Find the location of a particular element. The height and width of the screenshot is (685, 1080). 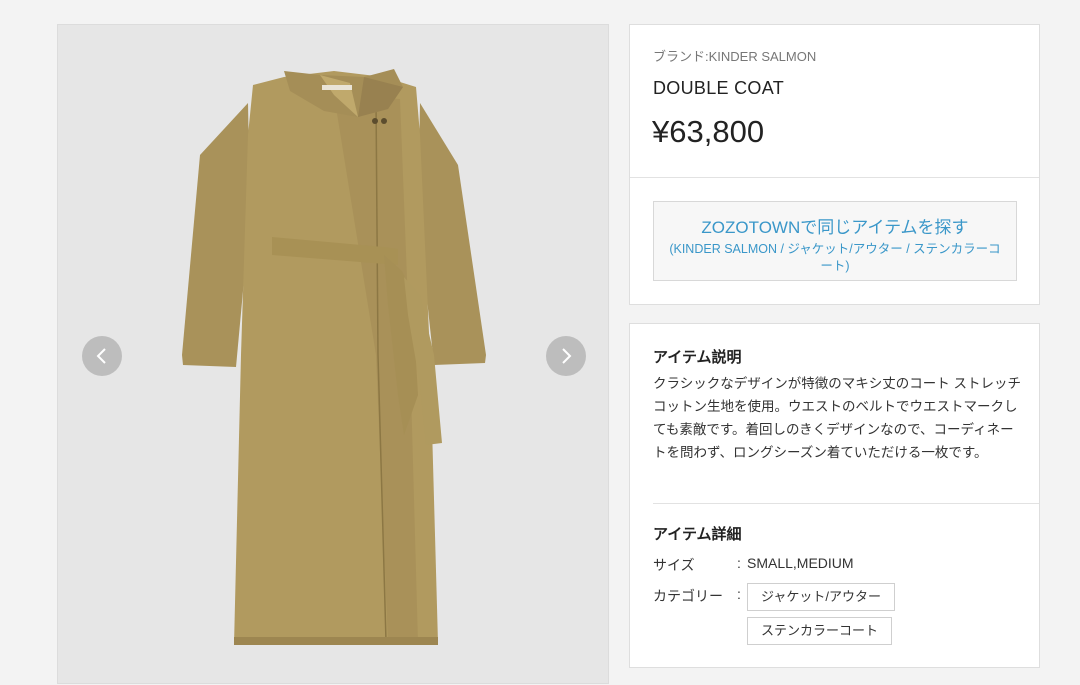

chevron-left-icon is located at coordinates (101, 356).